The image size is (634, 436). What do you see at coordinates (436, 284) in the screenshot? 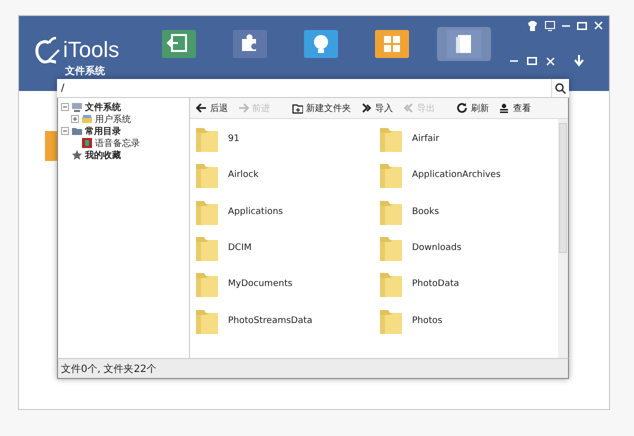
I see `folder-name: PhotoData` at bounding box center [436, 284].